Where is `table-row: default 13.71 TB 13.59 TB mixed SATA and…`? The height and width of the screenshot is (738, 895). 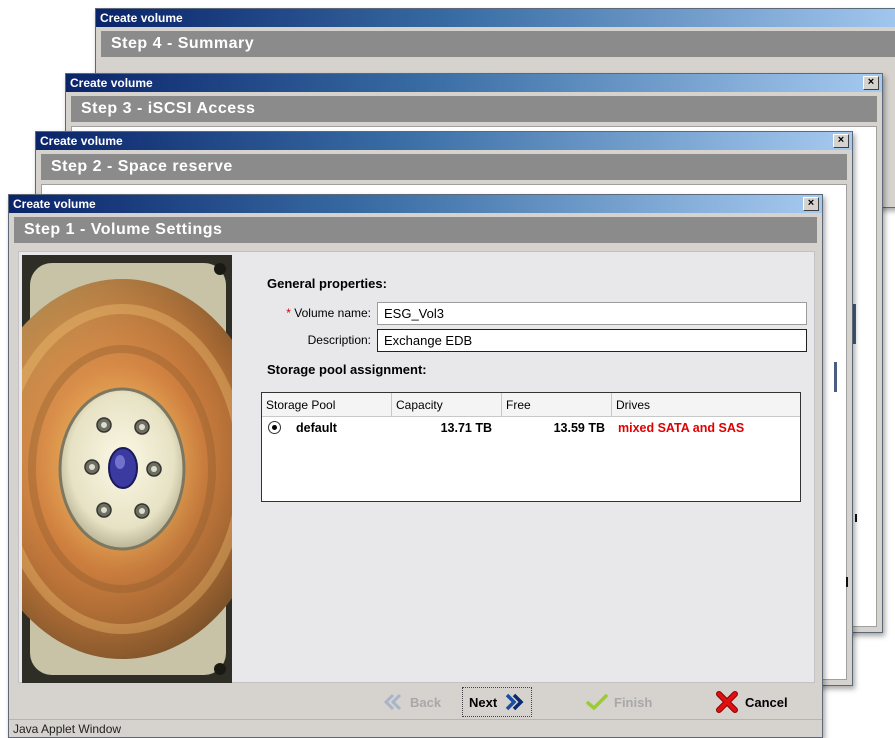 table-row: default 13.71 TB 13.59 TB mixed SATA and… is located at coordinates (531, 428).